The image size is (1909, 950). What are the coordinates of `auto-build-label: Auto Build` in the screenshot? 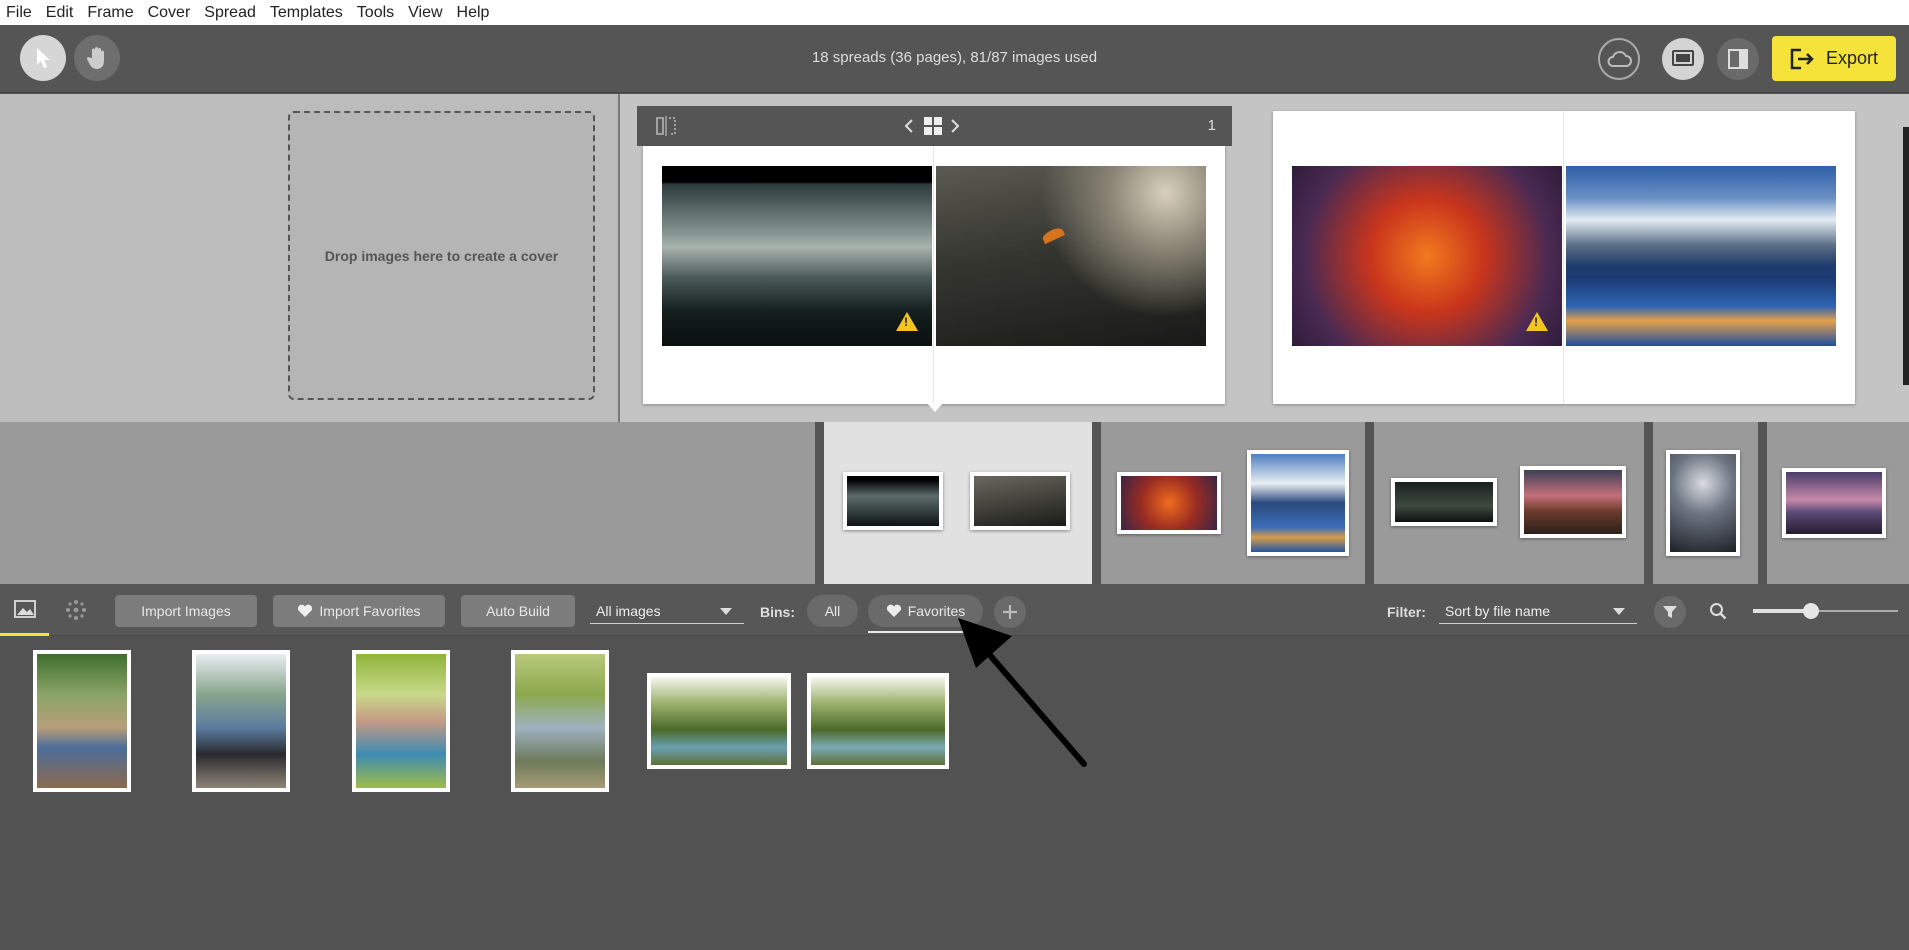 It's located at (518, 611).